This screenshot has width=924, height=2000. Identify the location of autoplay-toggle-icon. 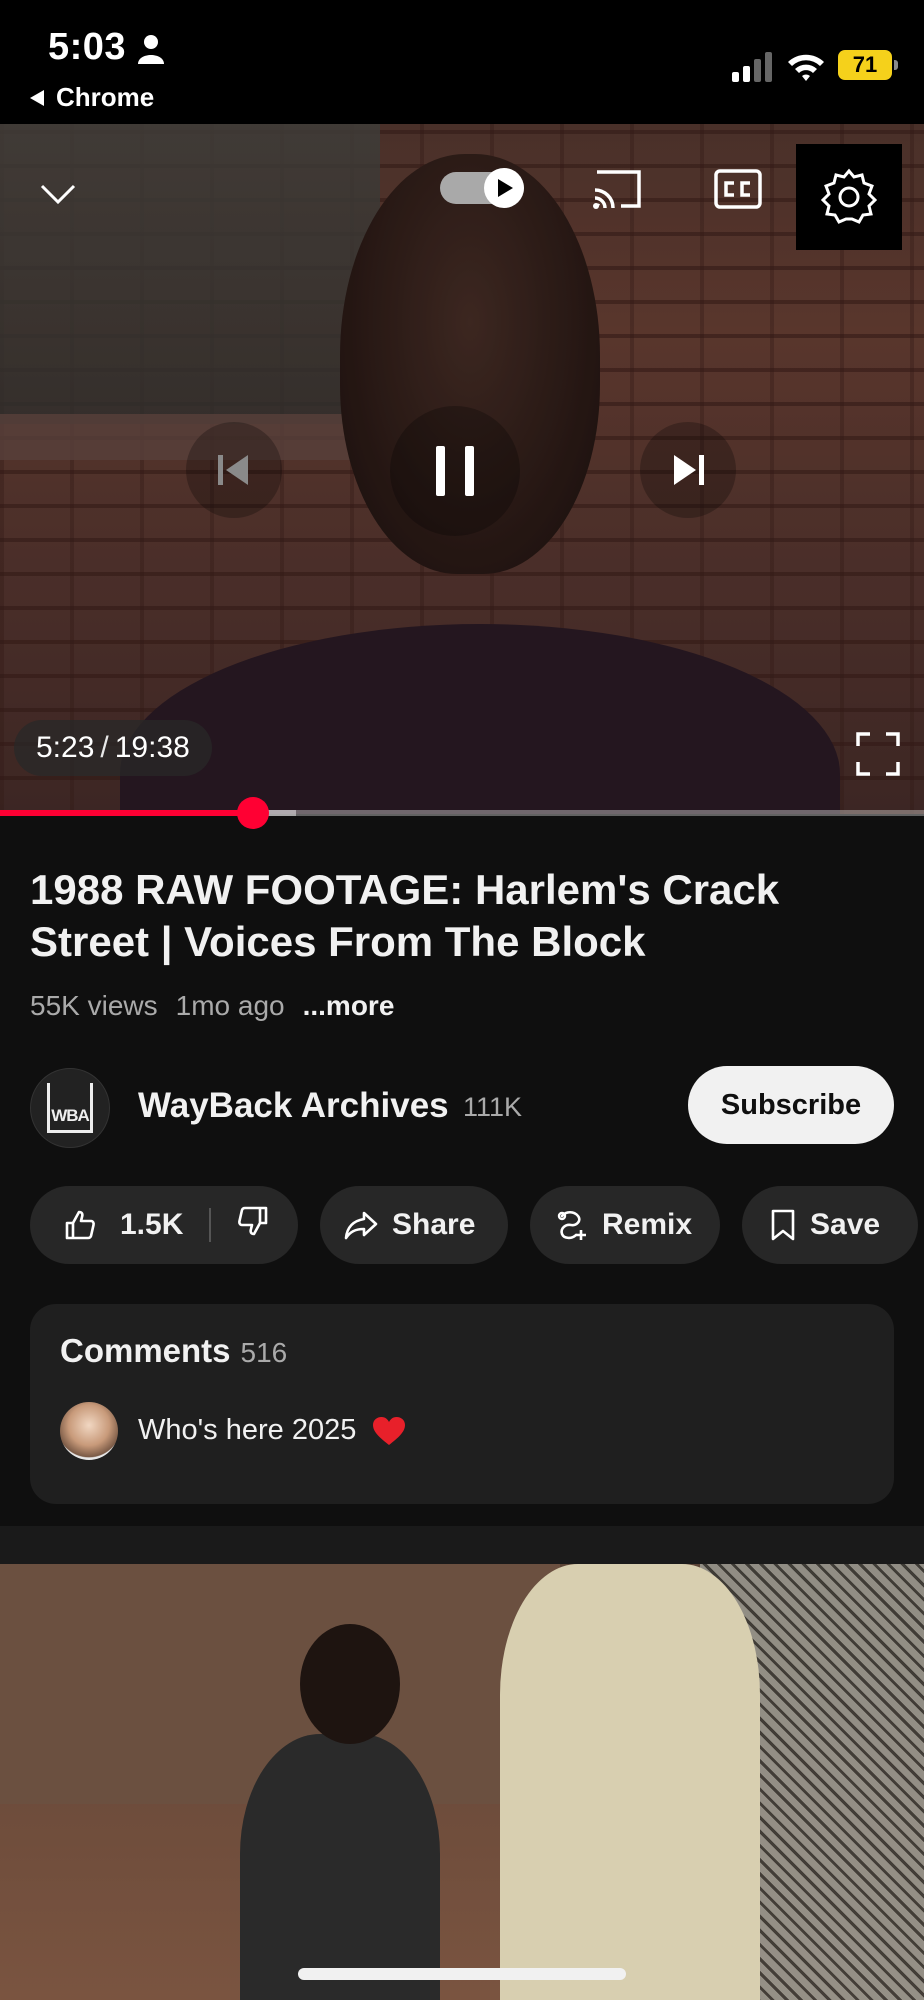
(482, 188).